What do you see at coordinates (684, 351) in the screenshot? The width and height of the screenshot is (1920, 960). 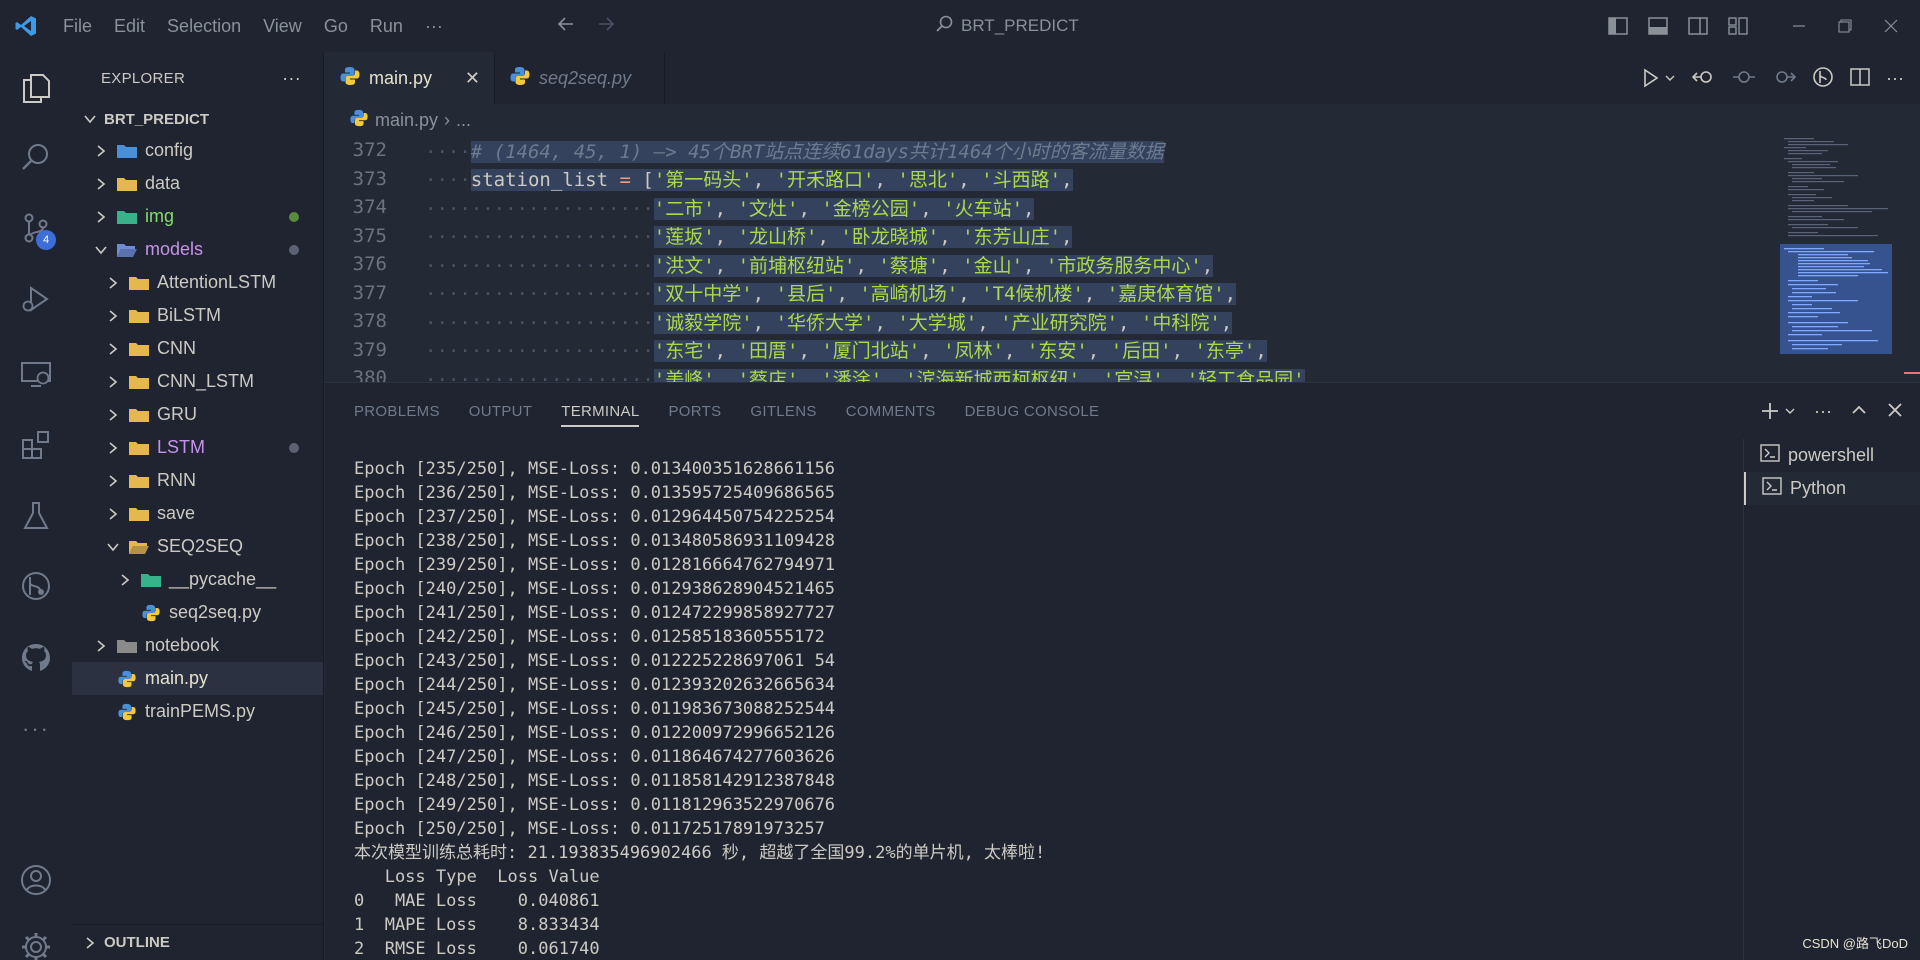 I see `code-token: '东宅'` at bounding box center [684, 351].